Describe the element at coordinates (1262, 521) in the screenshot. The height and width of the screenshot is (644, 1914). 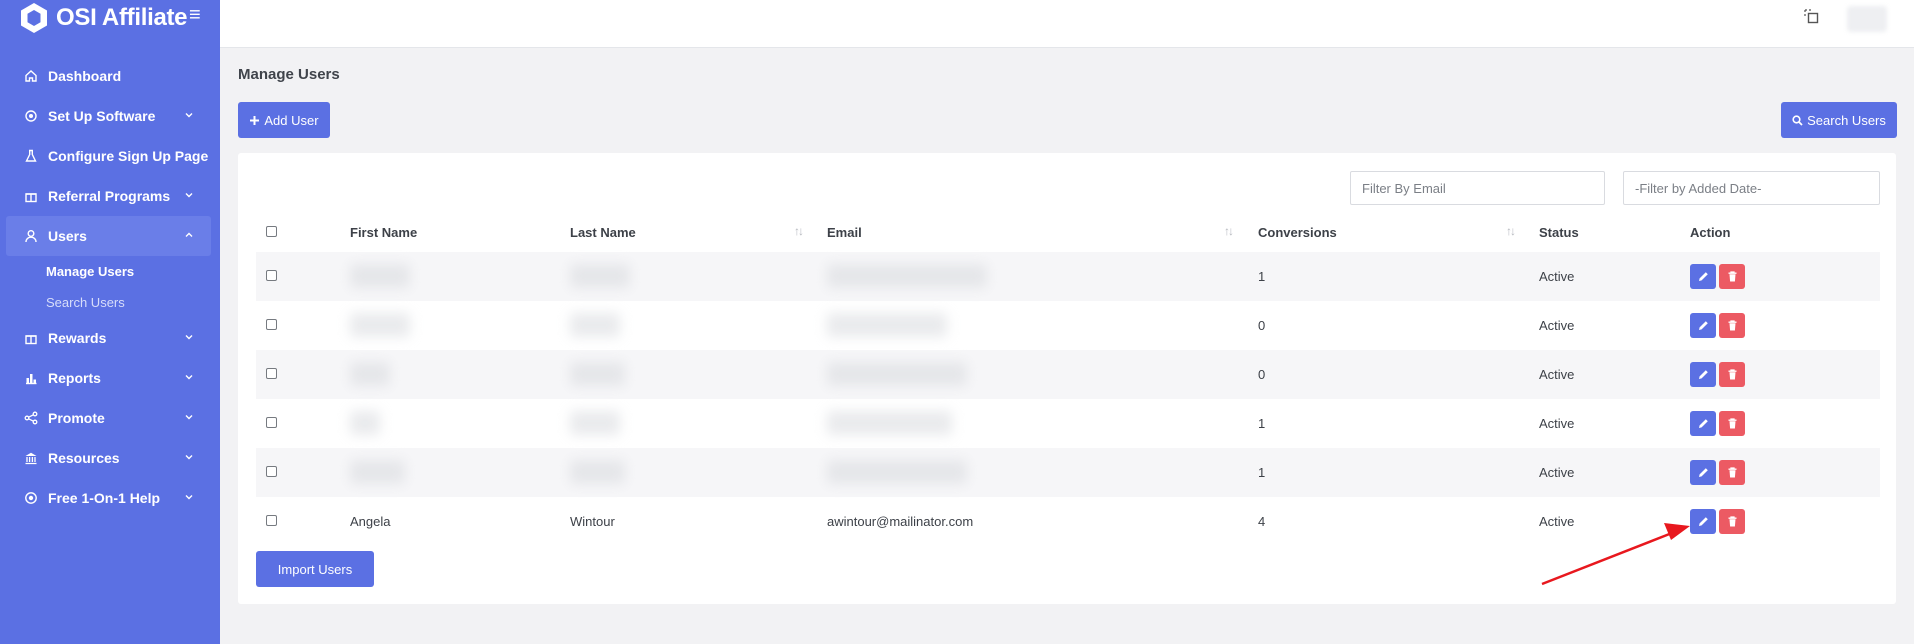
I see `conversions-cell: 4` at that location.